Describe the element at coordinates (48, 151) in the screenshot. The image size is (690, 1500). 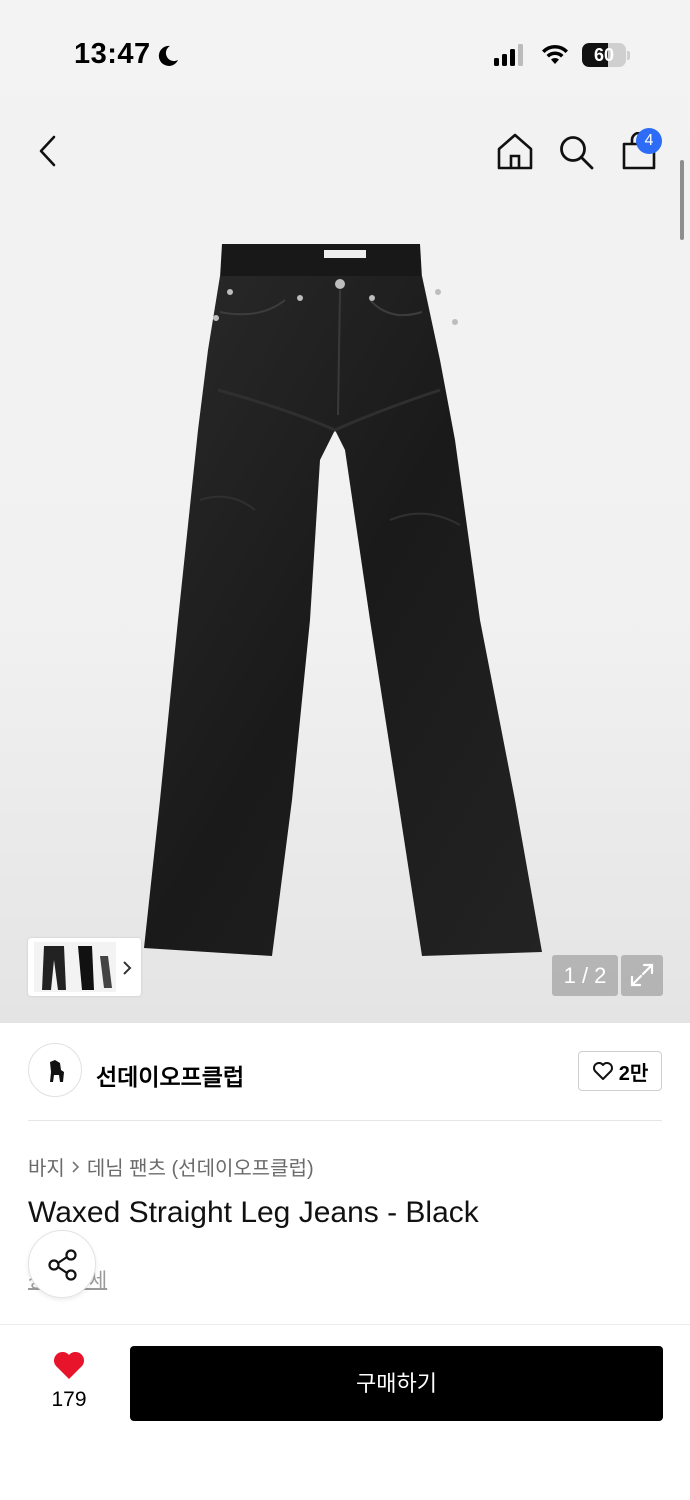
I see `back-icon` at that location.